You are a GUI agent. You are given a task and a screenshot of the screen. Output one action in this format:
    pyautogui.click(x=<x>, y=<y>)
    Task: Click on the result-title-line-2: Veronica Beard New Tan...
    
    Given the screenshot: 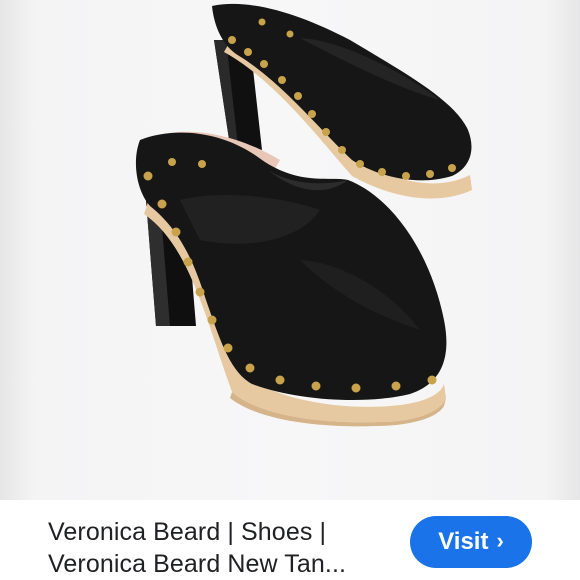 What is the action you would take?
    pyautogui.click(x=197, y=564)
    